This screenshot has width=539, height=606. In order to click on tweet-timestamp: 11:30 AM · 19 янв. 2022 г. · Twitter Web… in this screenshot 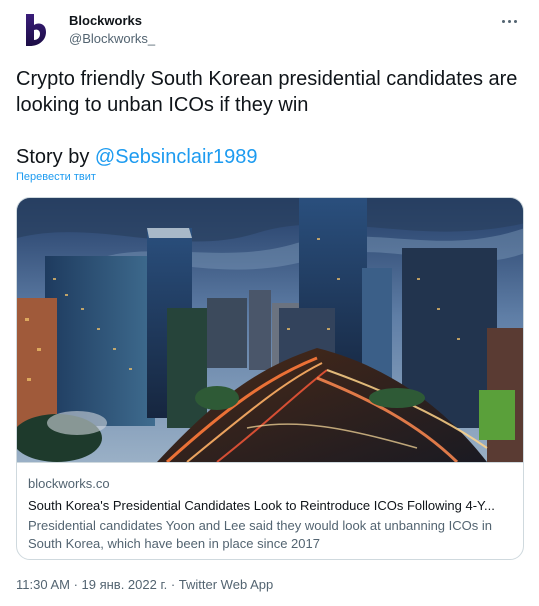, I will do `click(144, 585)`.